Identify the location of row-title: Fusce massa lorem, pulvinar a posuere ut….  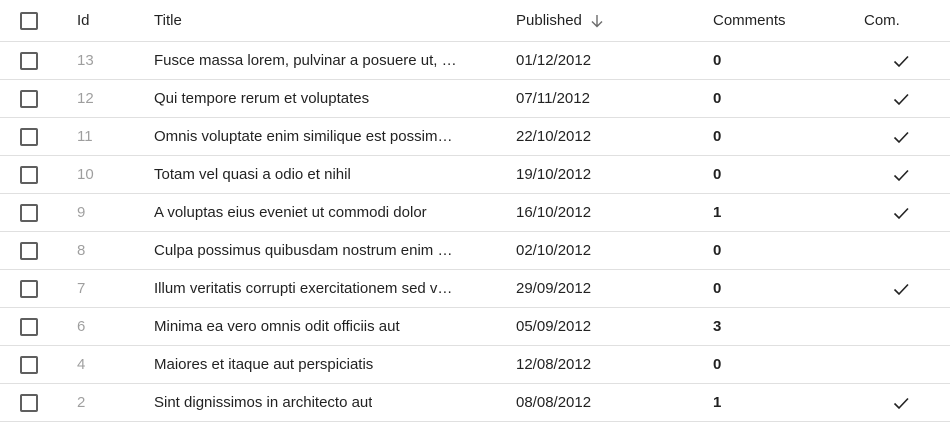
(305, 60).